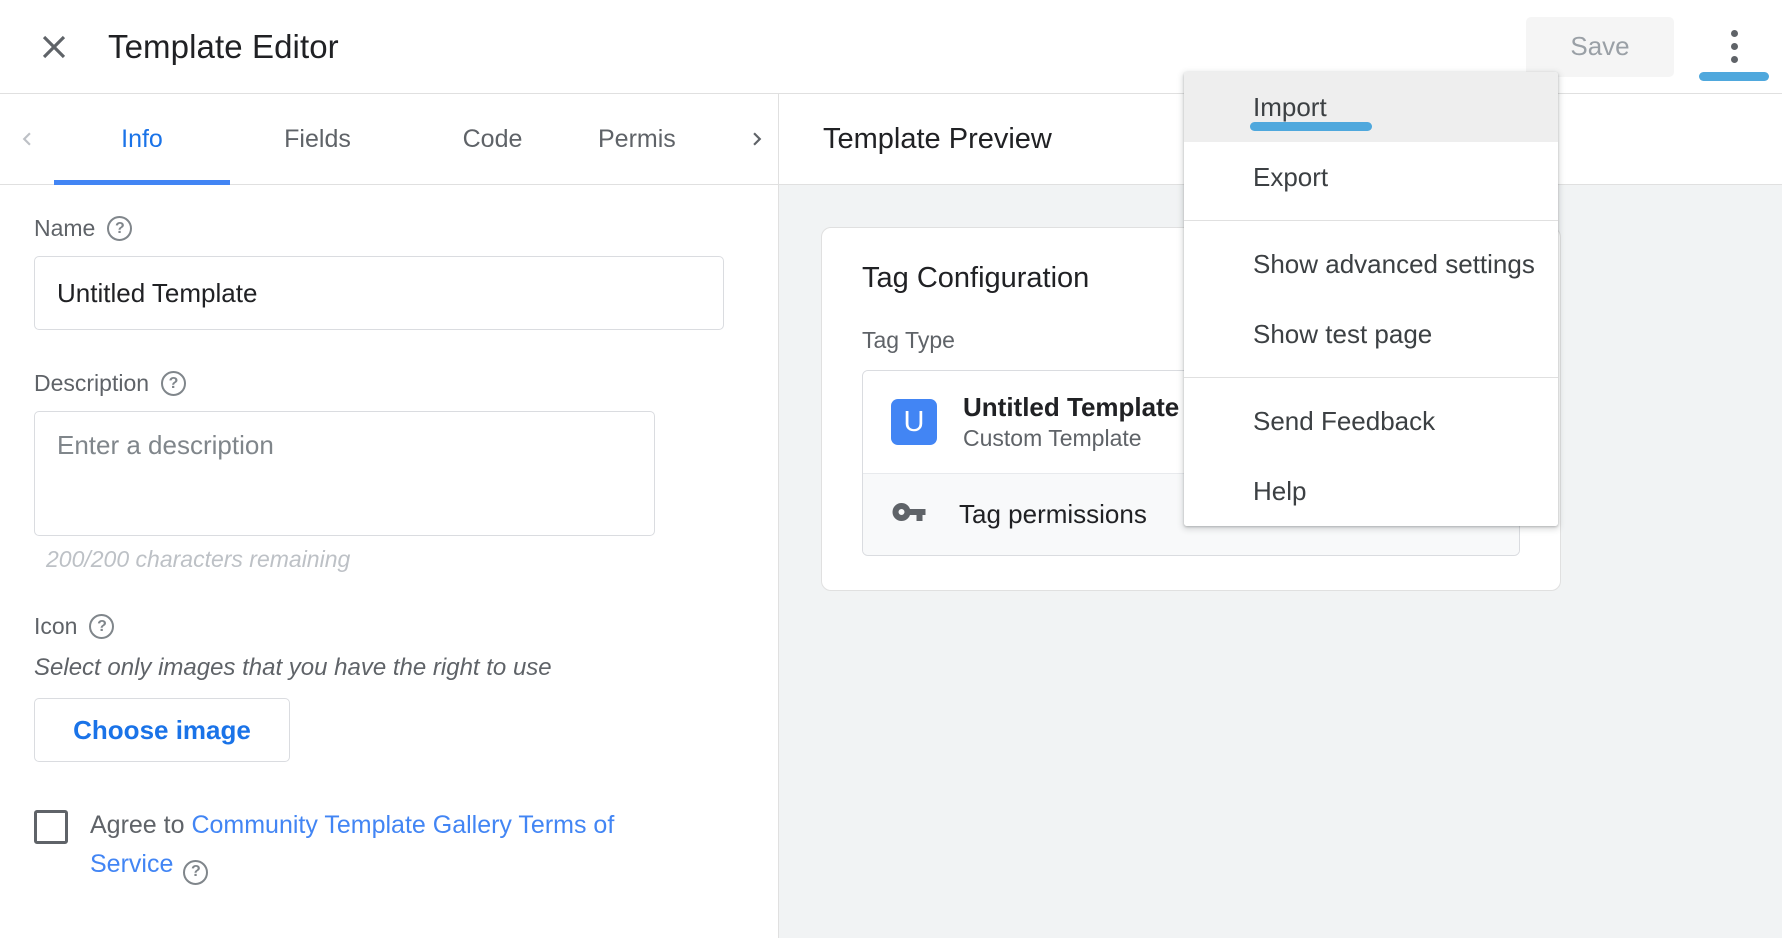 This screenshot has width=1782, height=938. I want to click on icon-label-text: Icon, so click(56, 626).